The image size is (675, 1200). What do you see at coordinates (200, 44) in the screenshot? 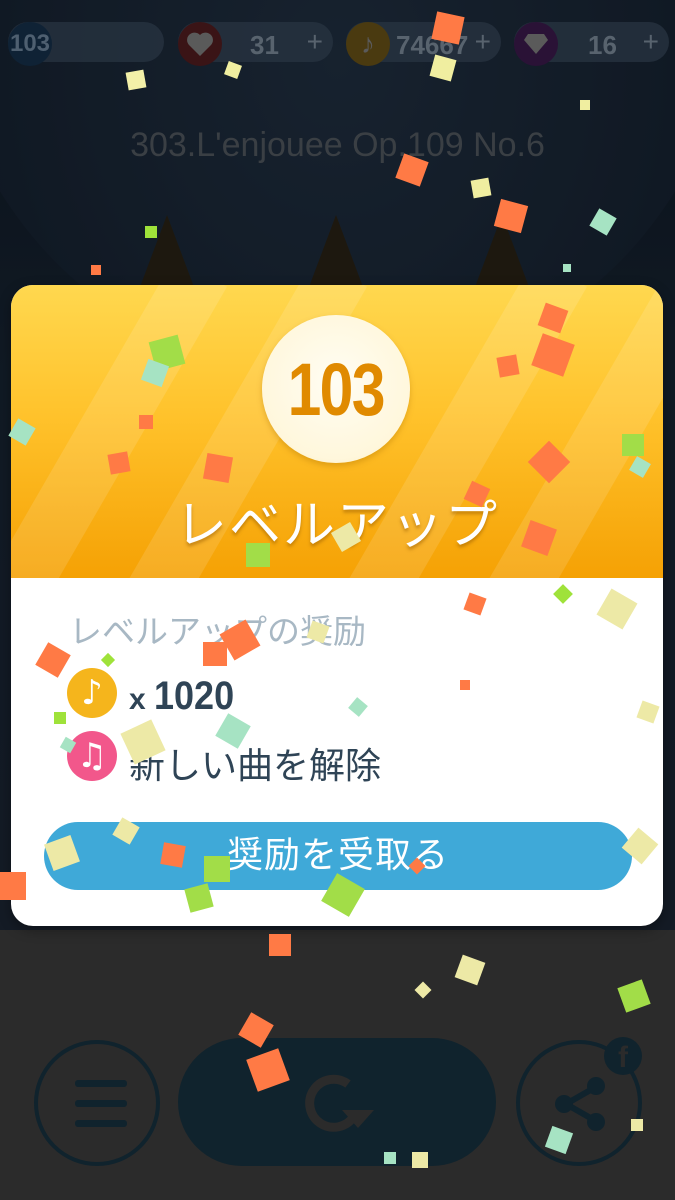
I see `heart-icon` at bounding box center [200, 44].